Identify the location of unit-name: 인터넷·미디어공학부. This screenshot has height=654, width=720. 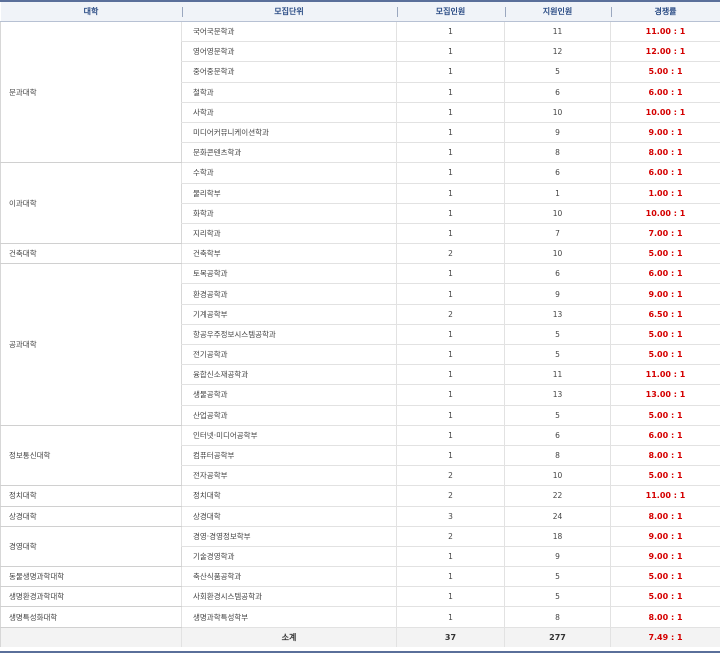
(289, 435).